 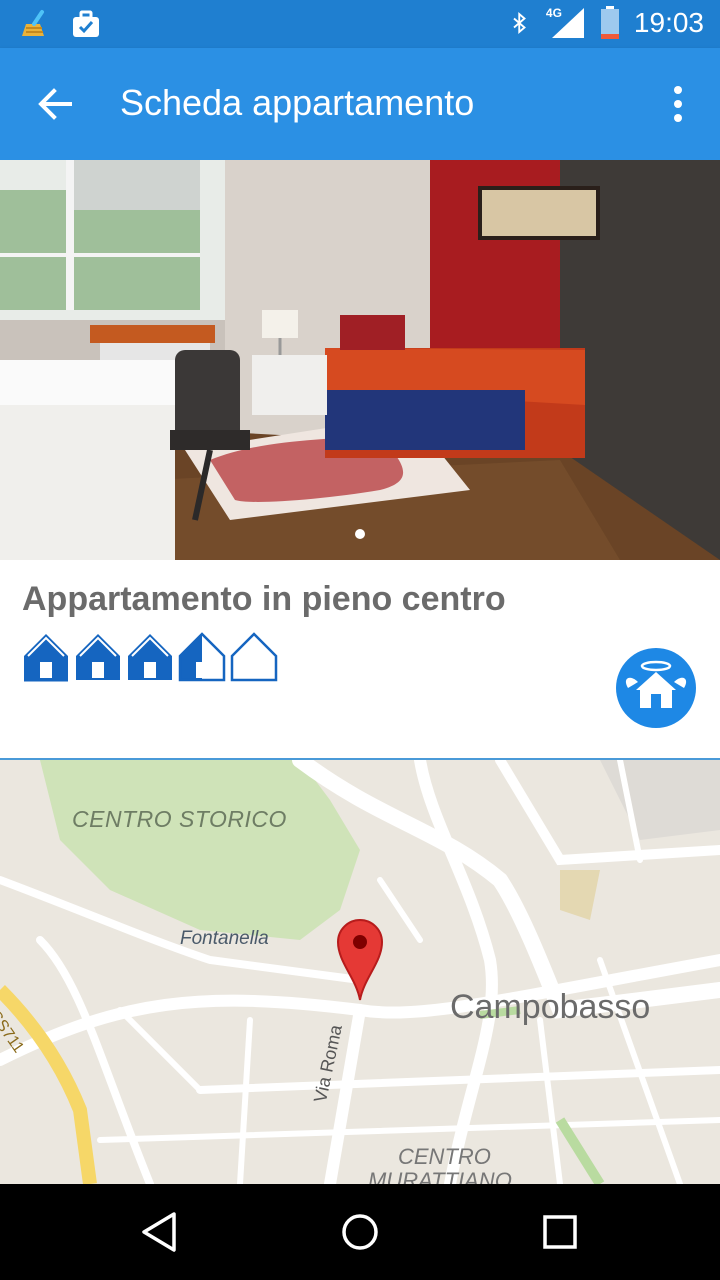 What do you see at coordinates (179, 819) in the screenshot?
I see `map-label-centro-storico: CENTRO STORICO` at bounding box center [179, 819].